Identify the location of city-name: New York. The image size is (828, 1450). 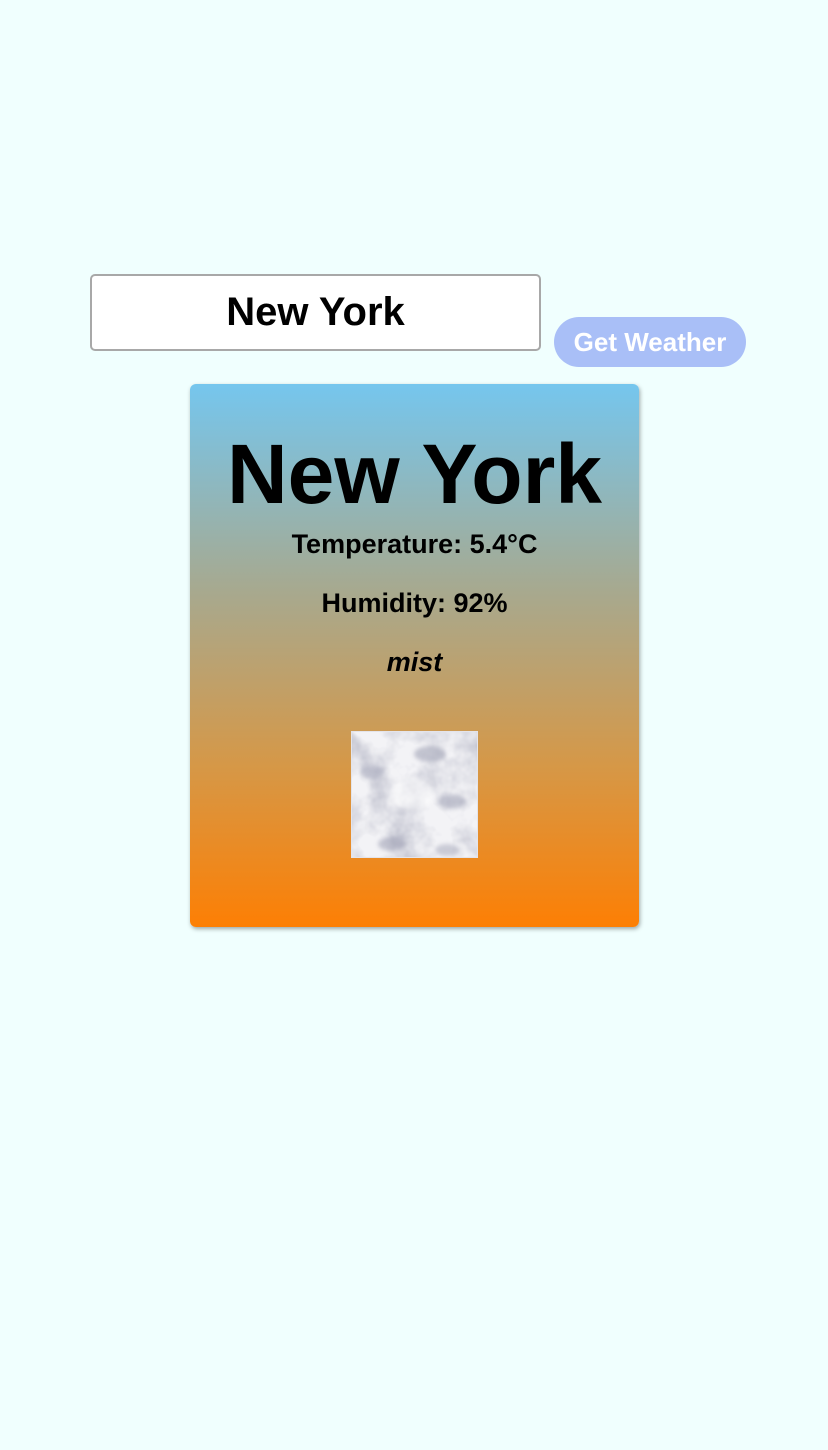
(414, 474).